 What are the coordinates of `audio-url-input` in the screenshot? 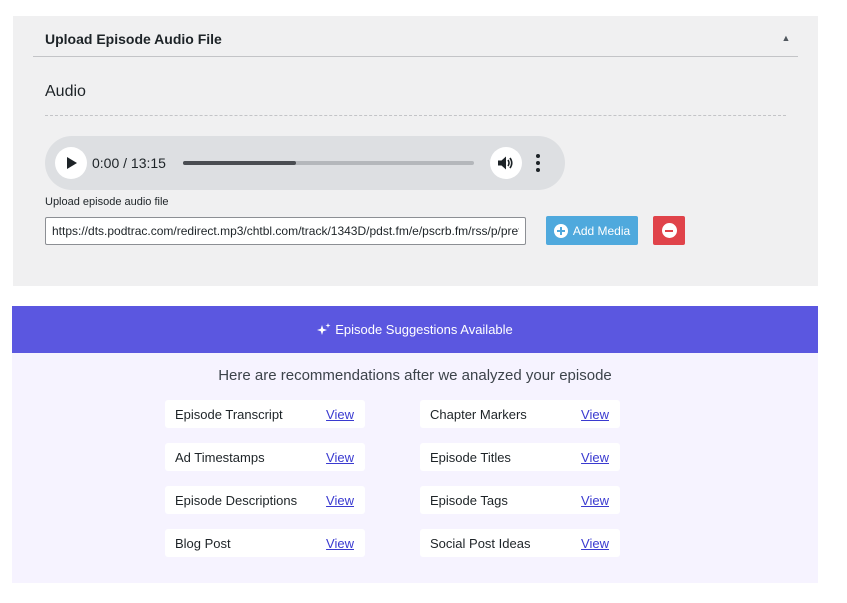 It's located at (285, 231).